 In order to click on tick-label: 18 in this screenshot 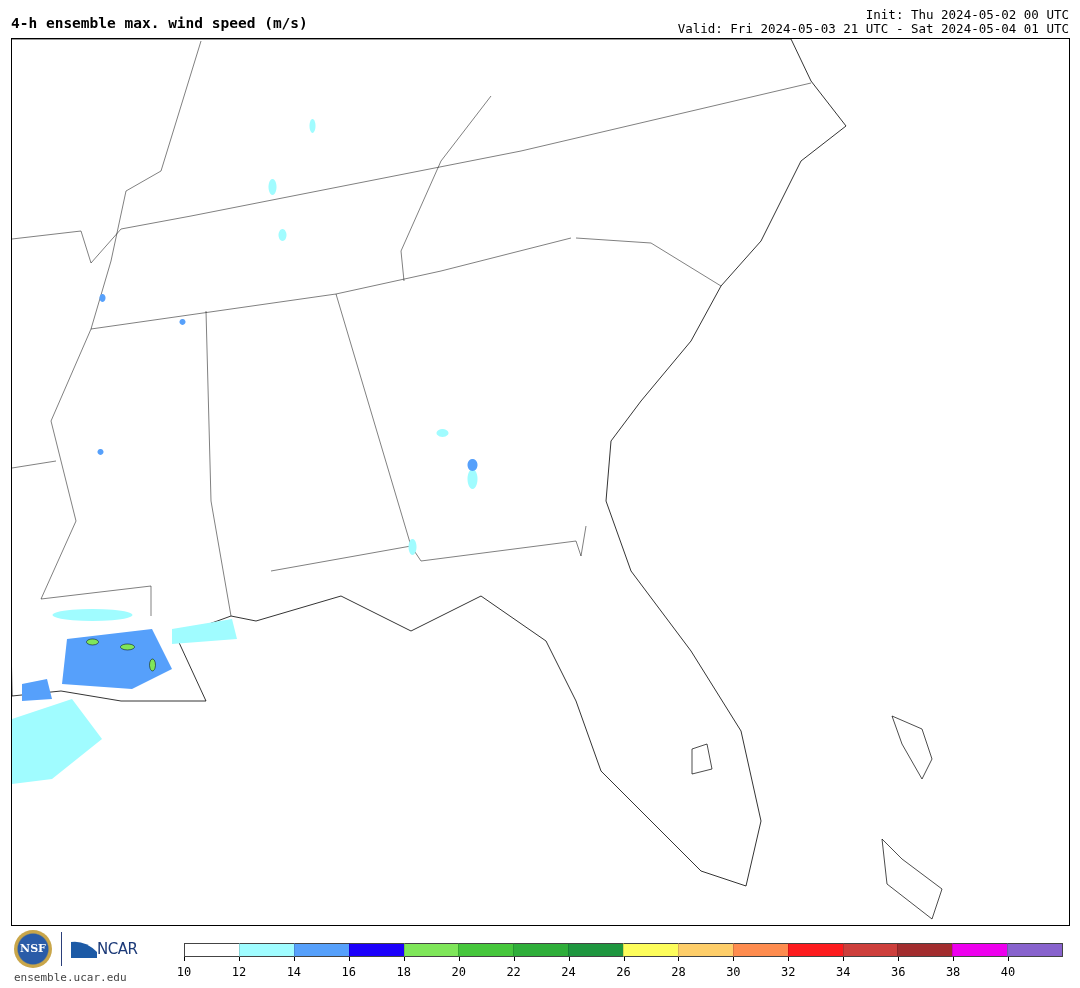, I will do `click(403, 972)`.